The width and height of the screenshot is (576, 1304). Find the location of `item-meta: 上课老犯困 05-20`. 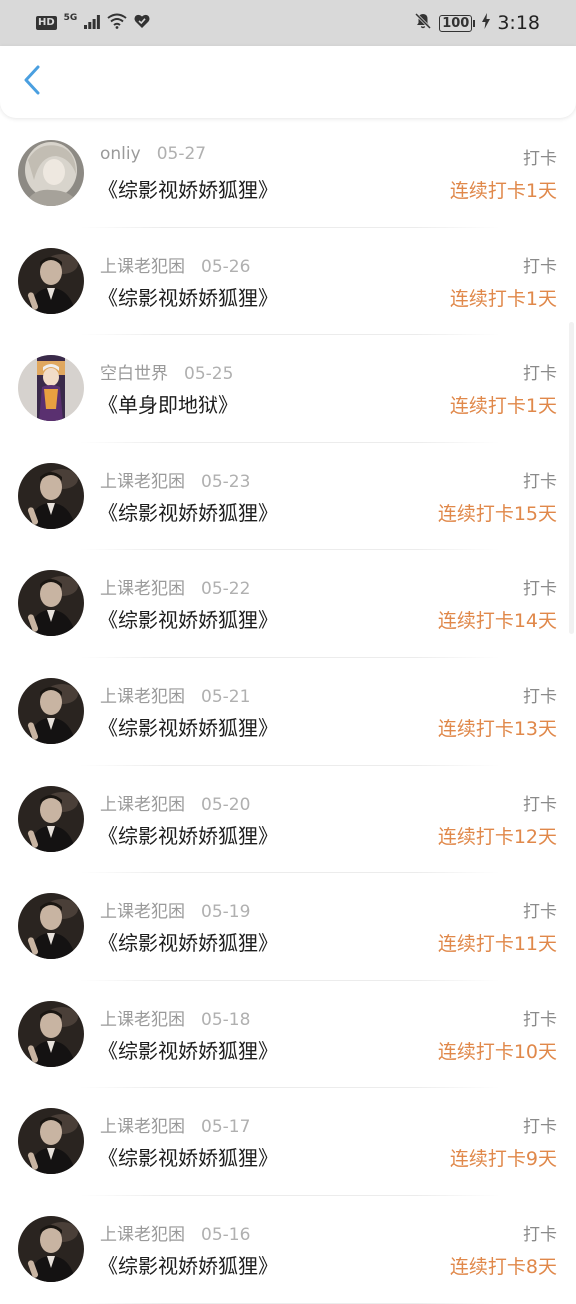

item-meta: 上课老犯困 05-20 is located at coordinates (175, 802).